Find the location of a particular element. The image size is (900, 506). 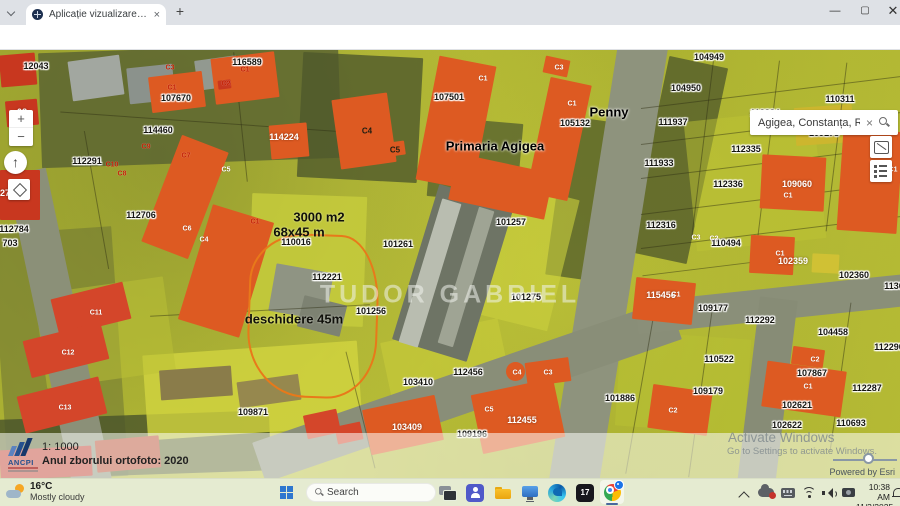

start-button is located at coordinates (286, 492).